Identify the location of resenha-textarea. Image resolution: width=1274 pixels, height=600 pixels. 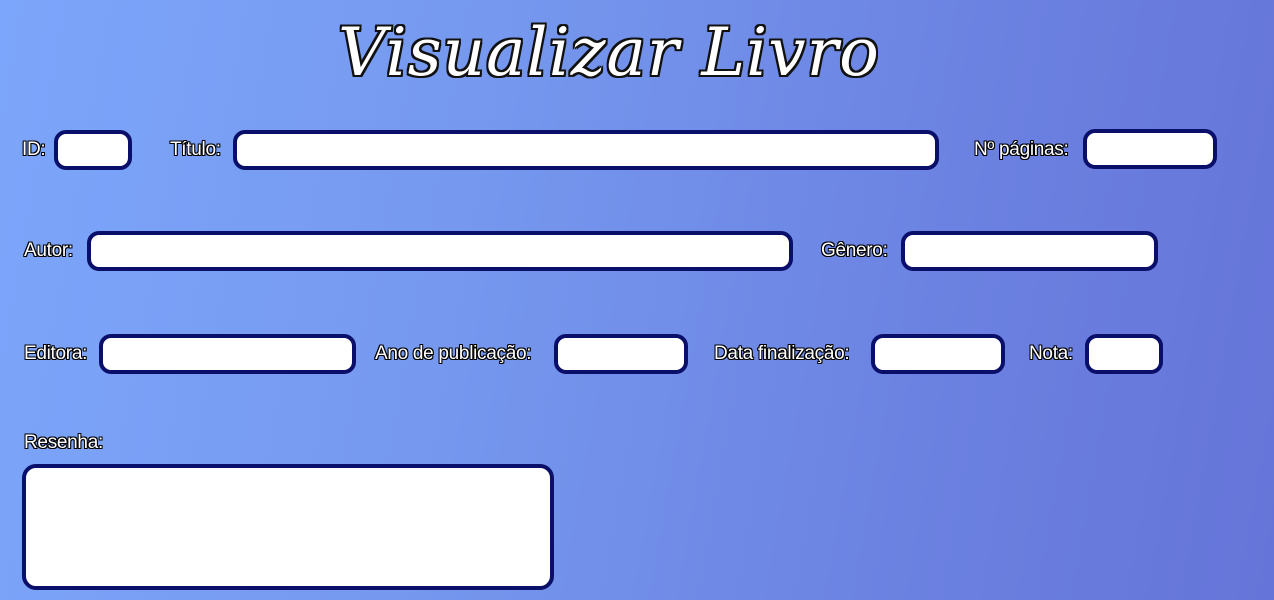
(288, 527).